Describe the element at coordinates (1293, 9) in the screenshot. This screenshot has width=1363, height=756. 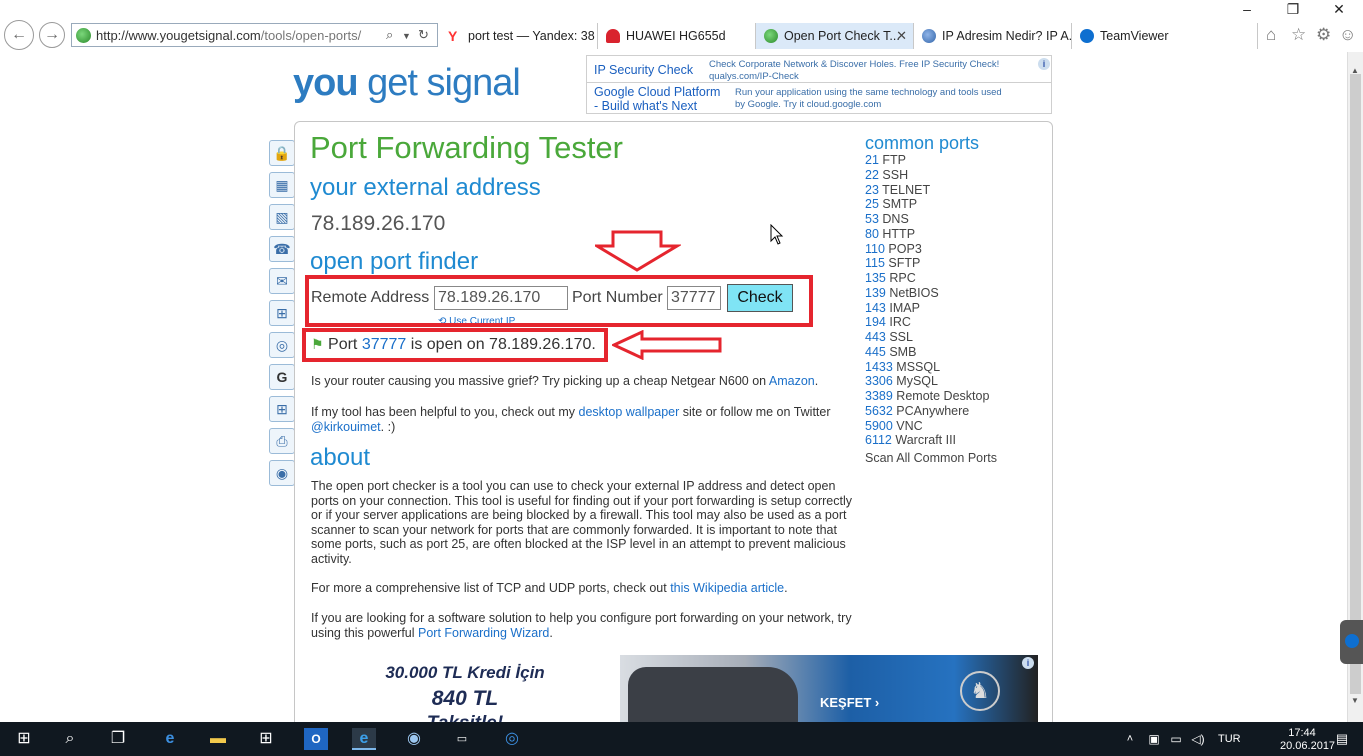
I see `restore-button: ❐` at that location.